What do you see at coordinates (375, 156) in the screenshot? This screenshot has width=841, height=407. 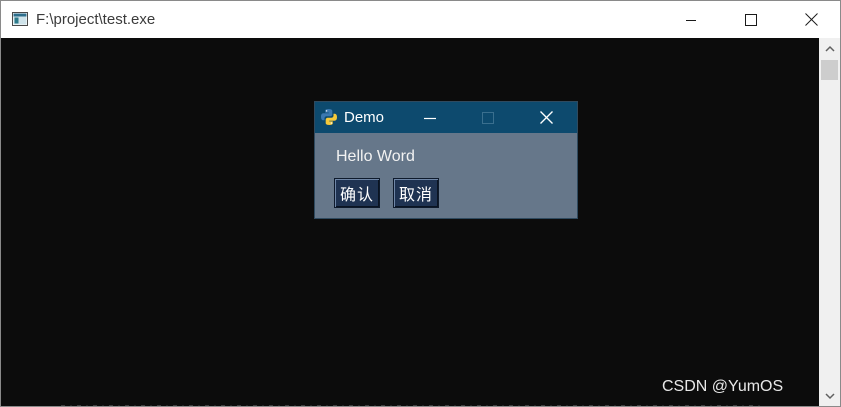 I see `hello-label: Hello Word` at bounding box center [375, 156].